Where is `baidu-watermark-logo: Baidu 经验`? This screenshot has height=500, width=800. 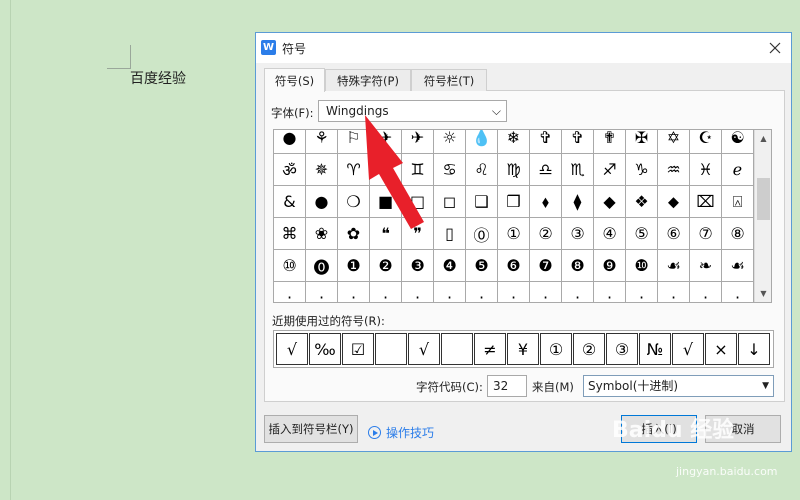 baidu-watermark-logo: Baidu 经验 is located at coordinates (673, 430).